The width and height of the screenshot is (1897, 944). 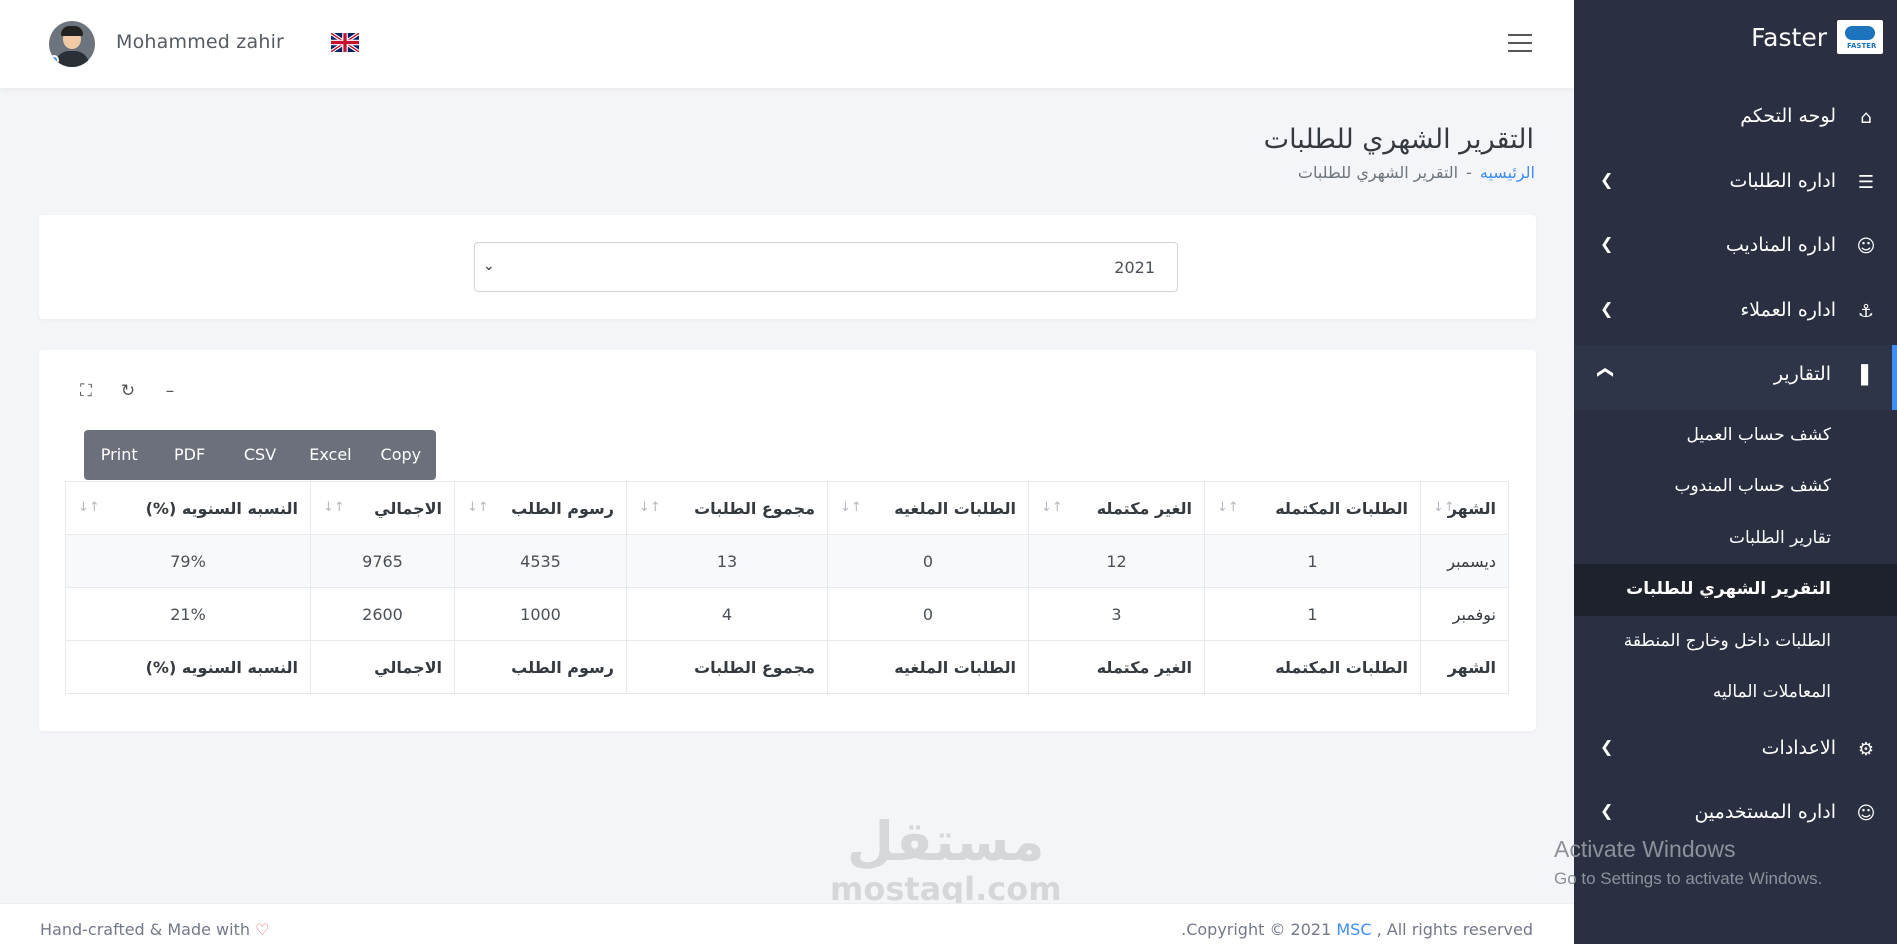 I want to click on watermark-latin: mostaql.com, so click(x=946, y=889).